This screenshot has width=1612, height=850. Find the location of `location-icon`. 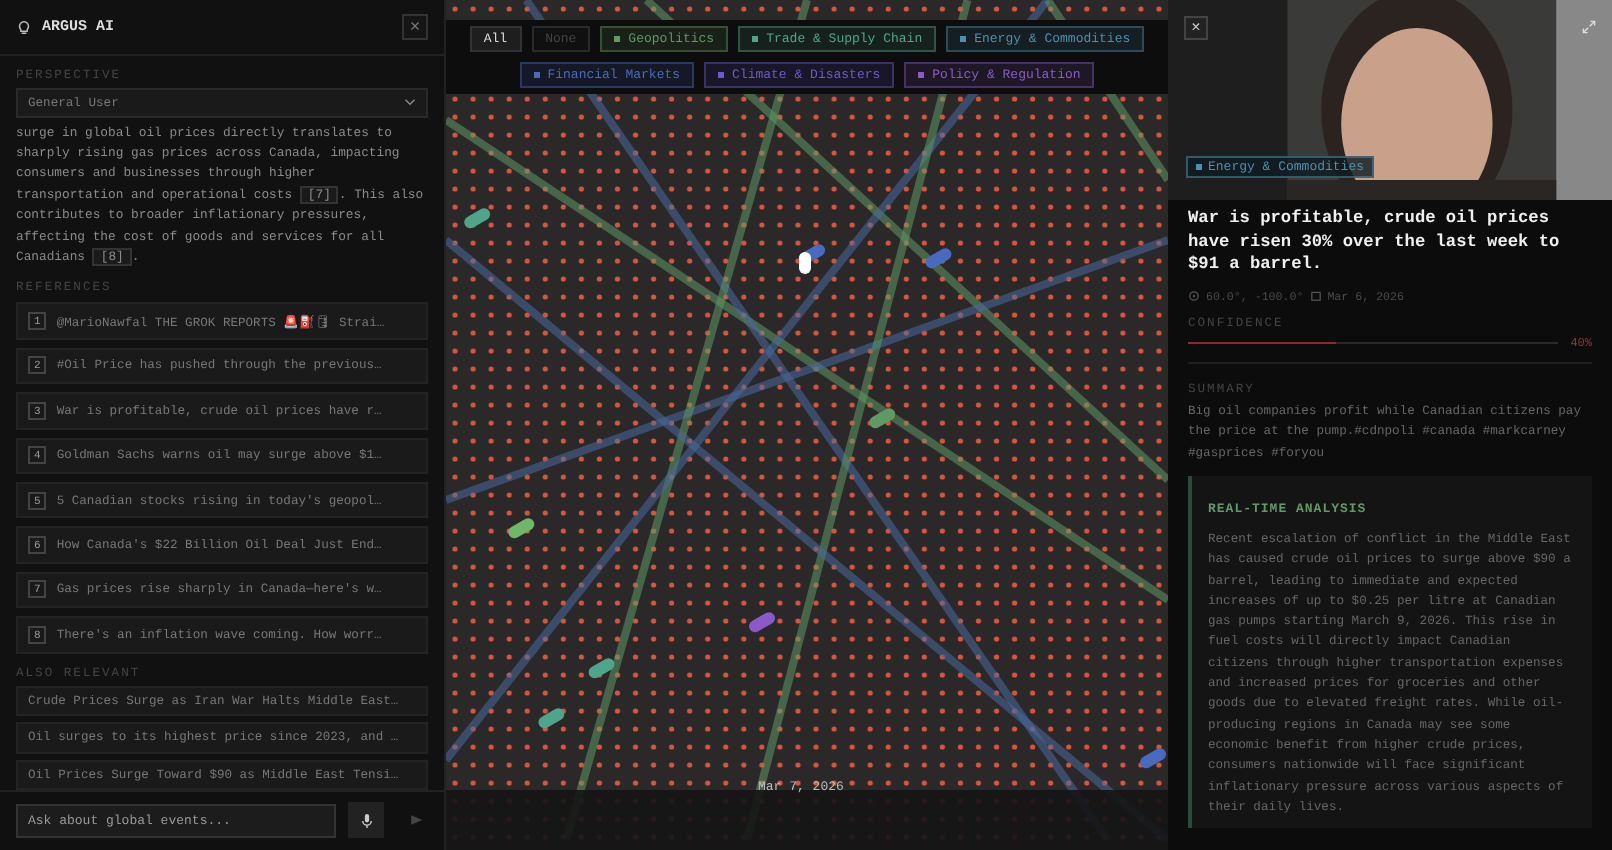

location-icon is located at coordinates (1194, 296).